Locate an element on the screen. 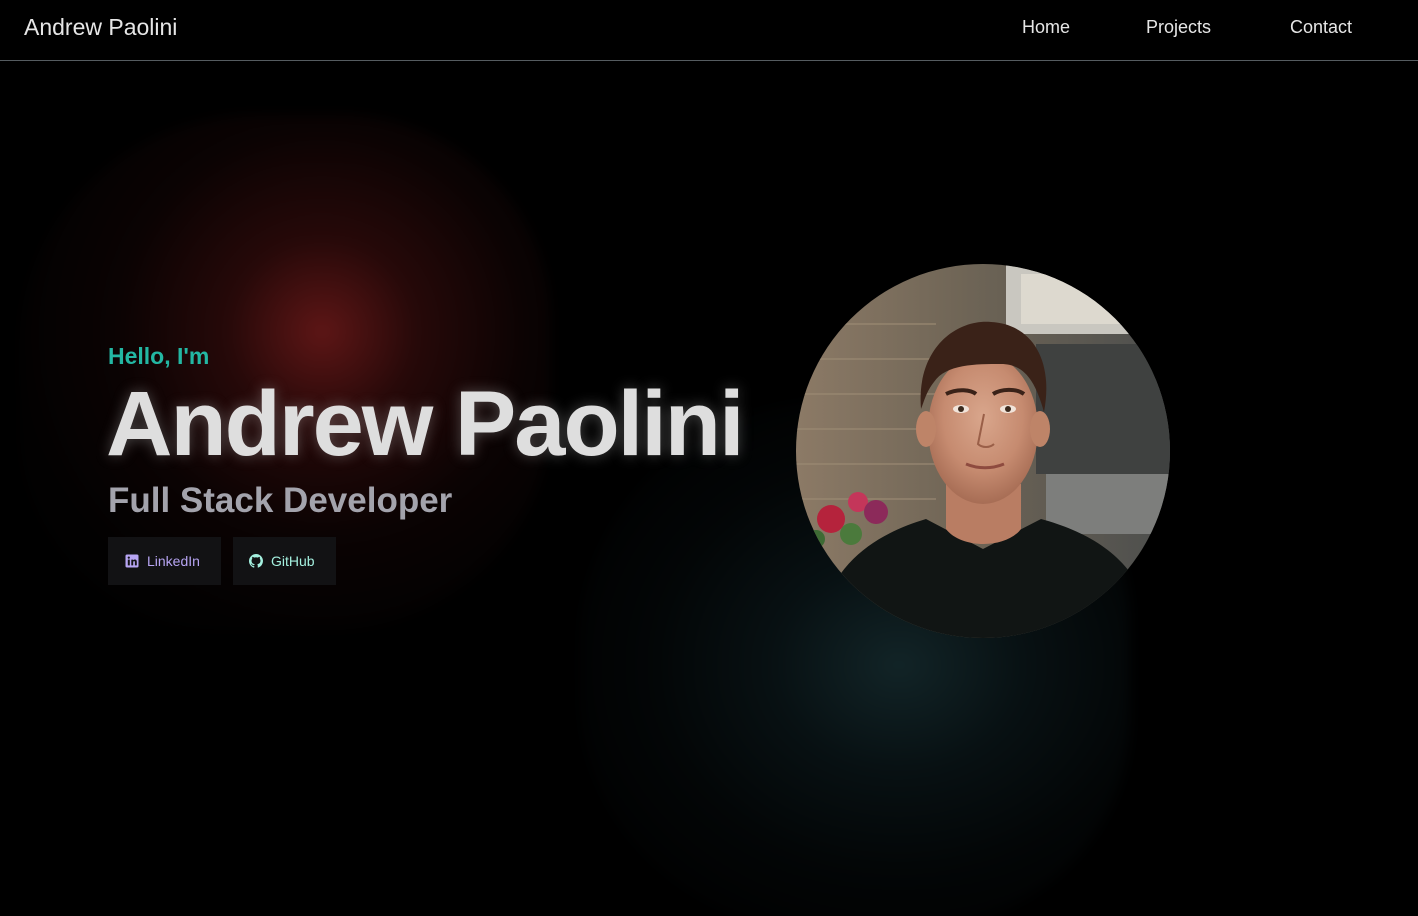 The width and height of the screenshot is (1418, 916). linkedin-button-label: LinkedIn is located at coordinates (173, 561).